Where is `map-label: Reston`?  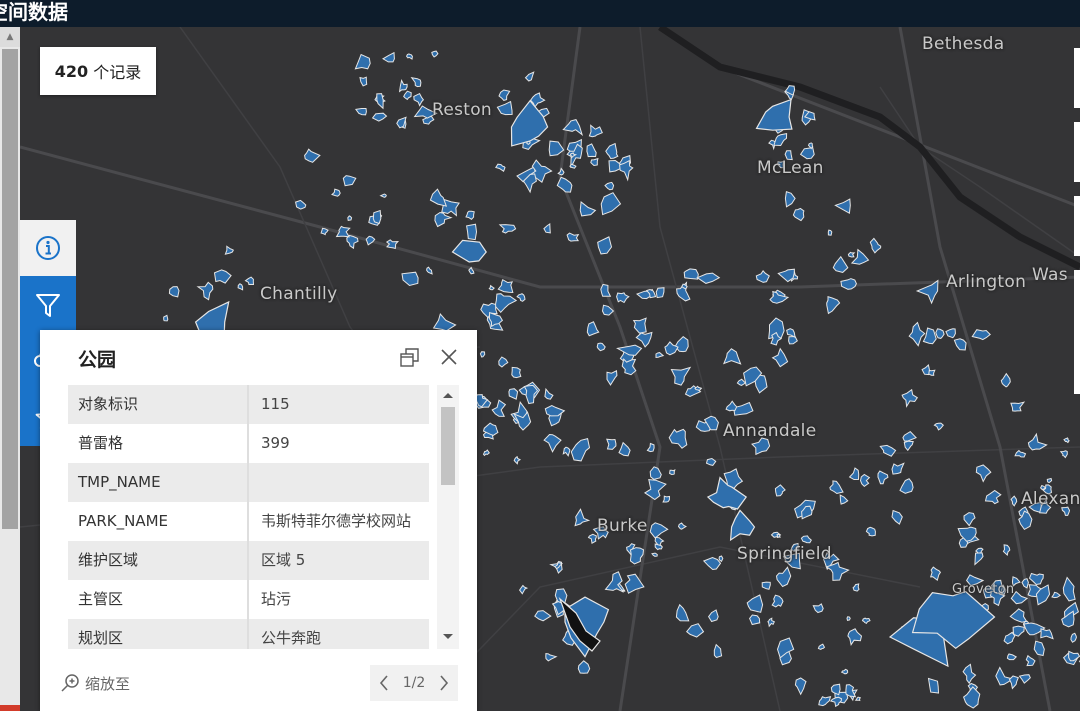
map-label: Reston is located at coordinates (462, 110).